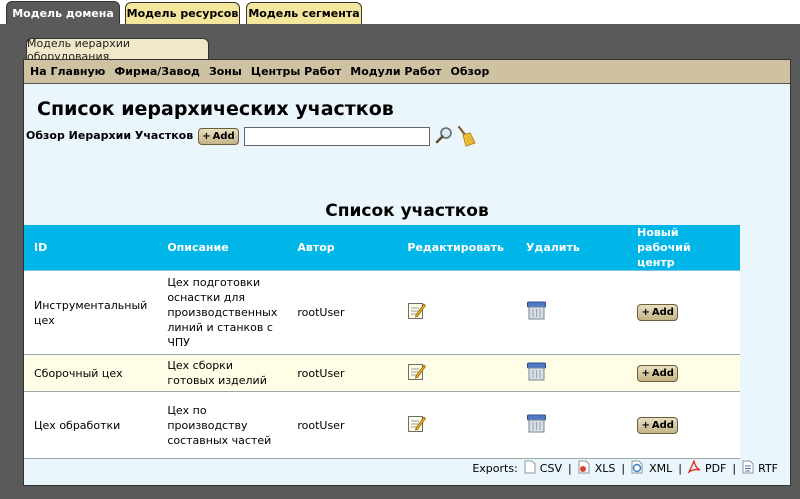 This screenshot has height=499, width=800. What do you see at coordinates (465, 136) in the screenshot?
I see `clear-broom-icon` at bounding box center [465, 136].